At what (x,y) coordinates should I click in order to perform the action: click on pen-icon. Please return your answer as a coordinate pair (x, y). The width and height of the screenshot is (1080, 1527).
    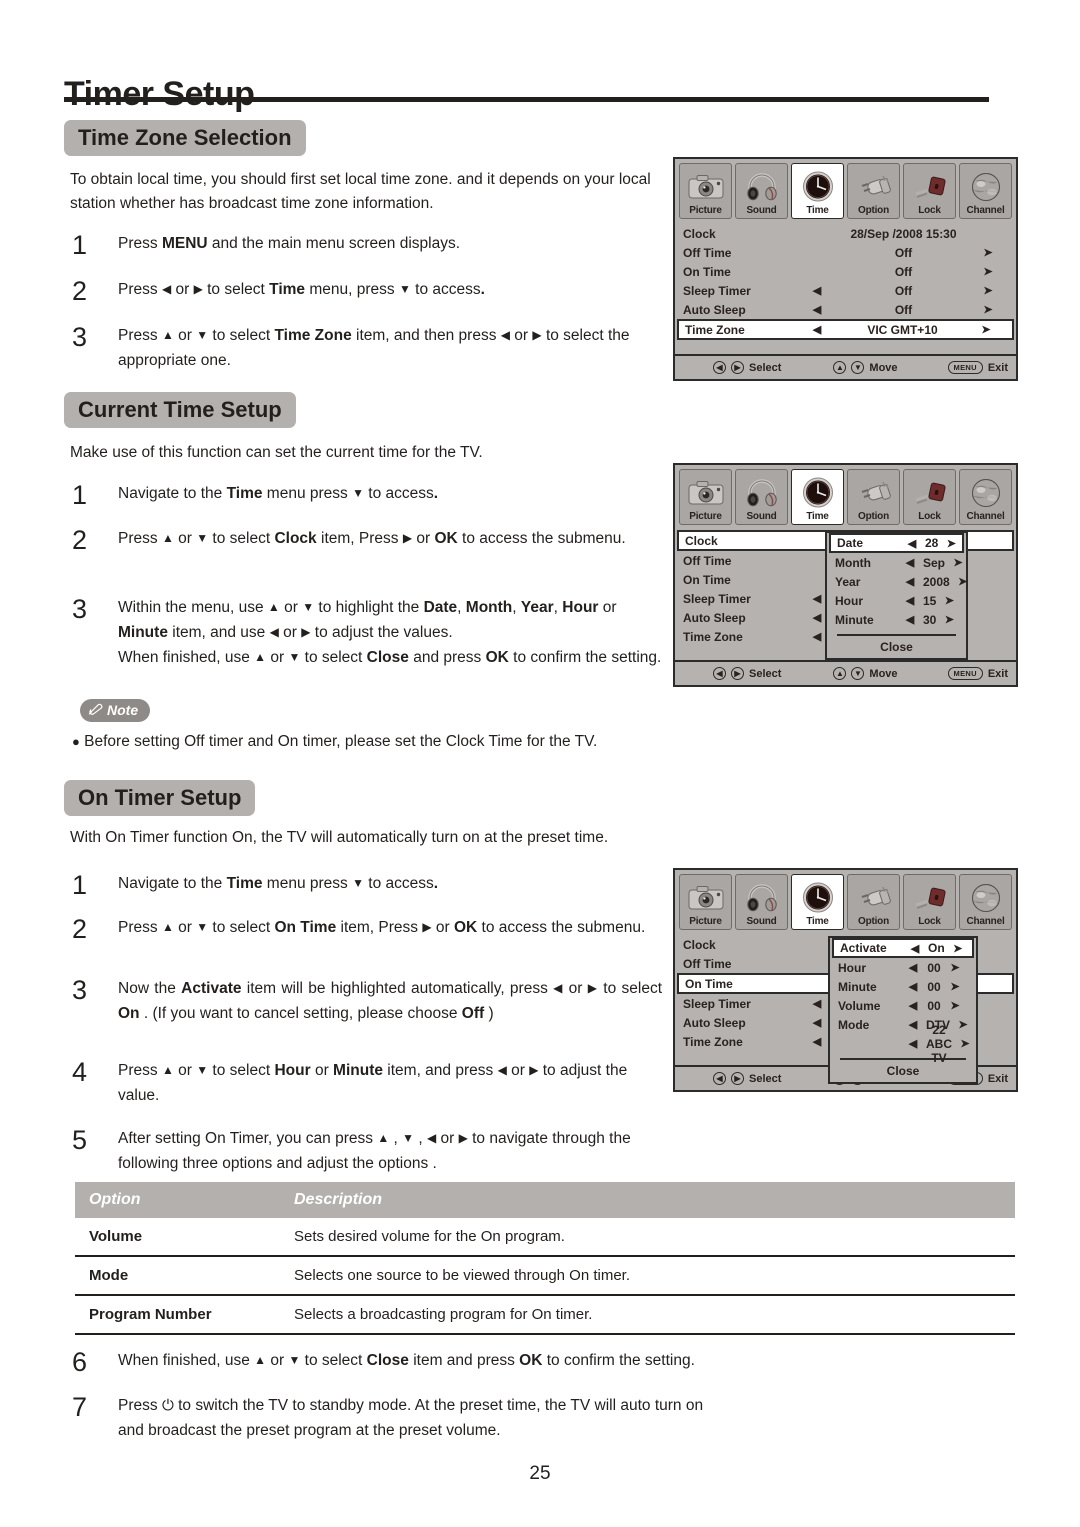
    Looking at the image, I should click on (95, 710).